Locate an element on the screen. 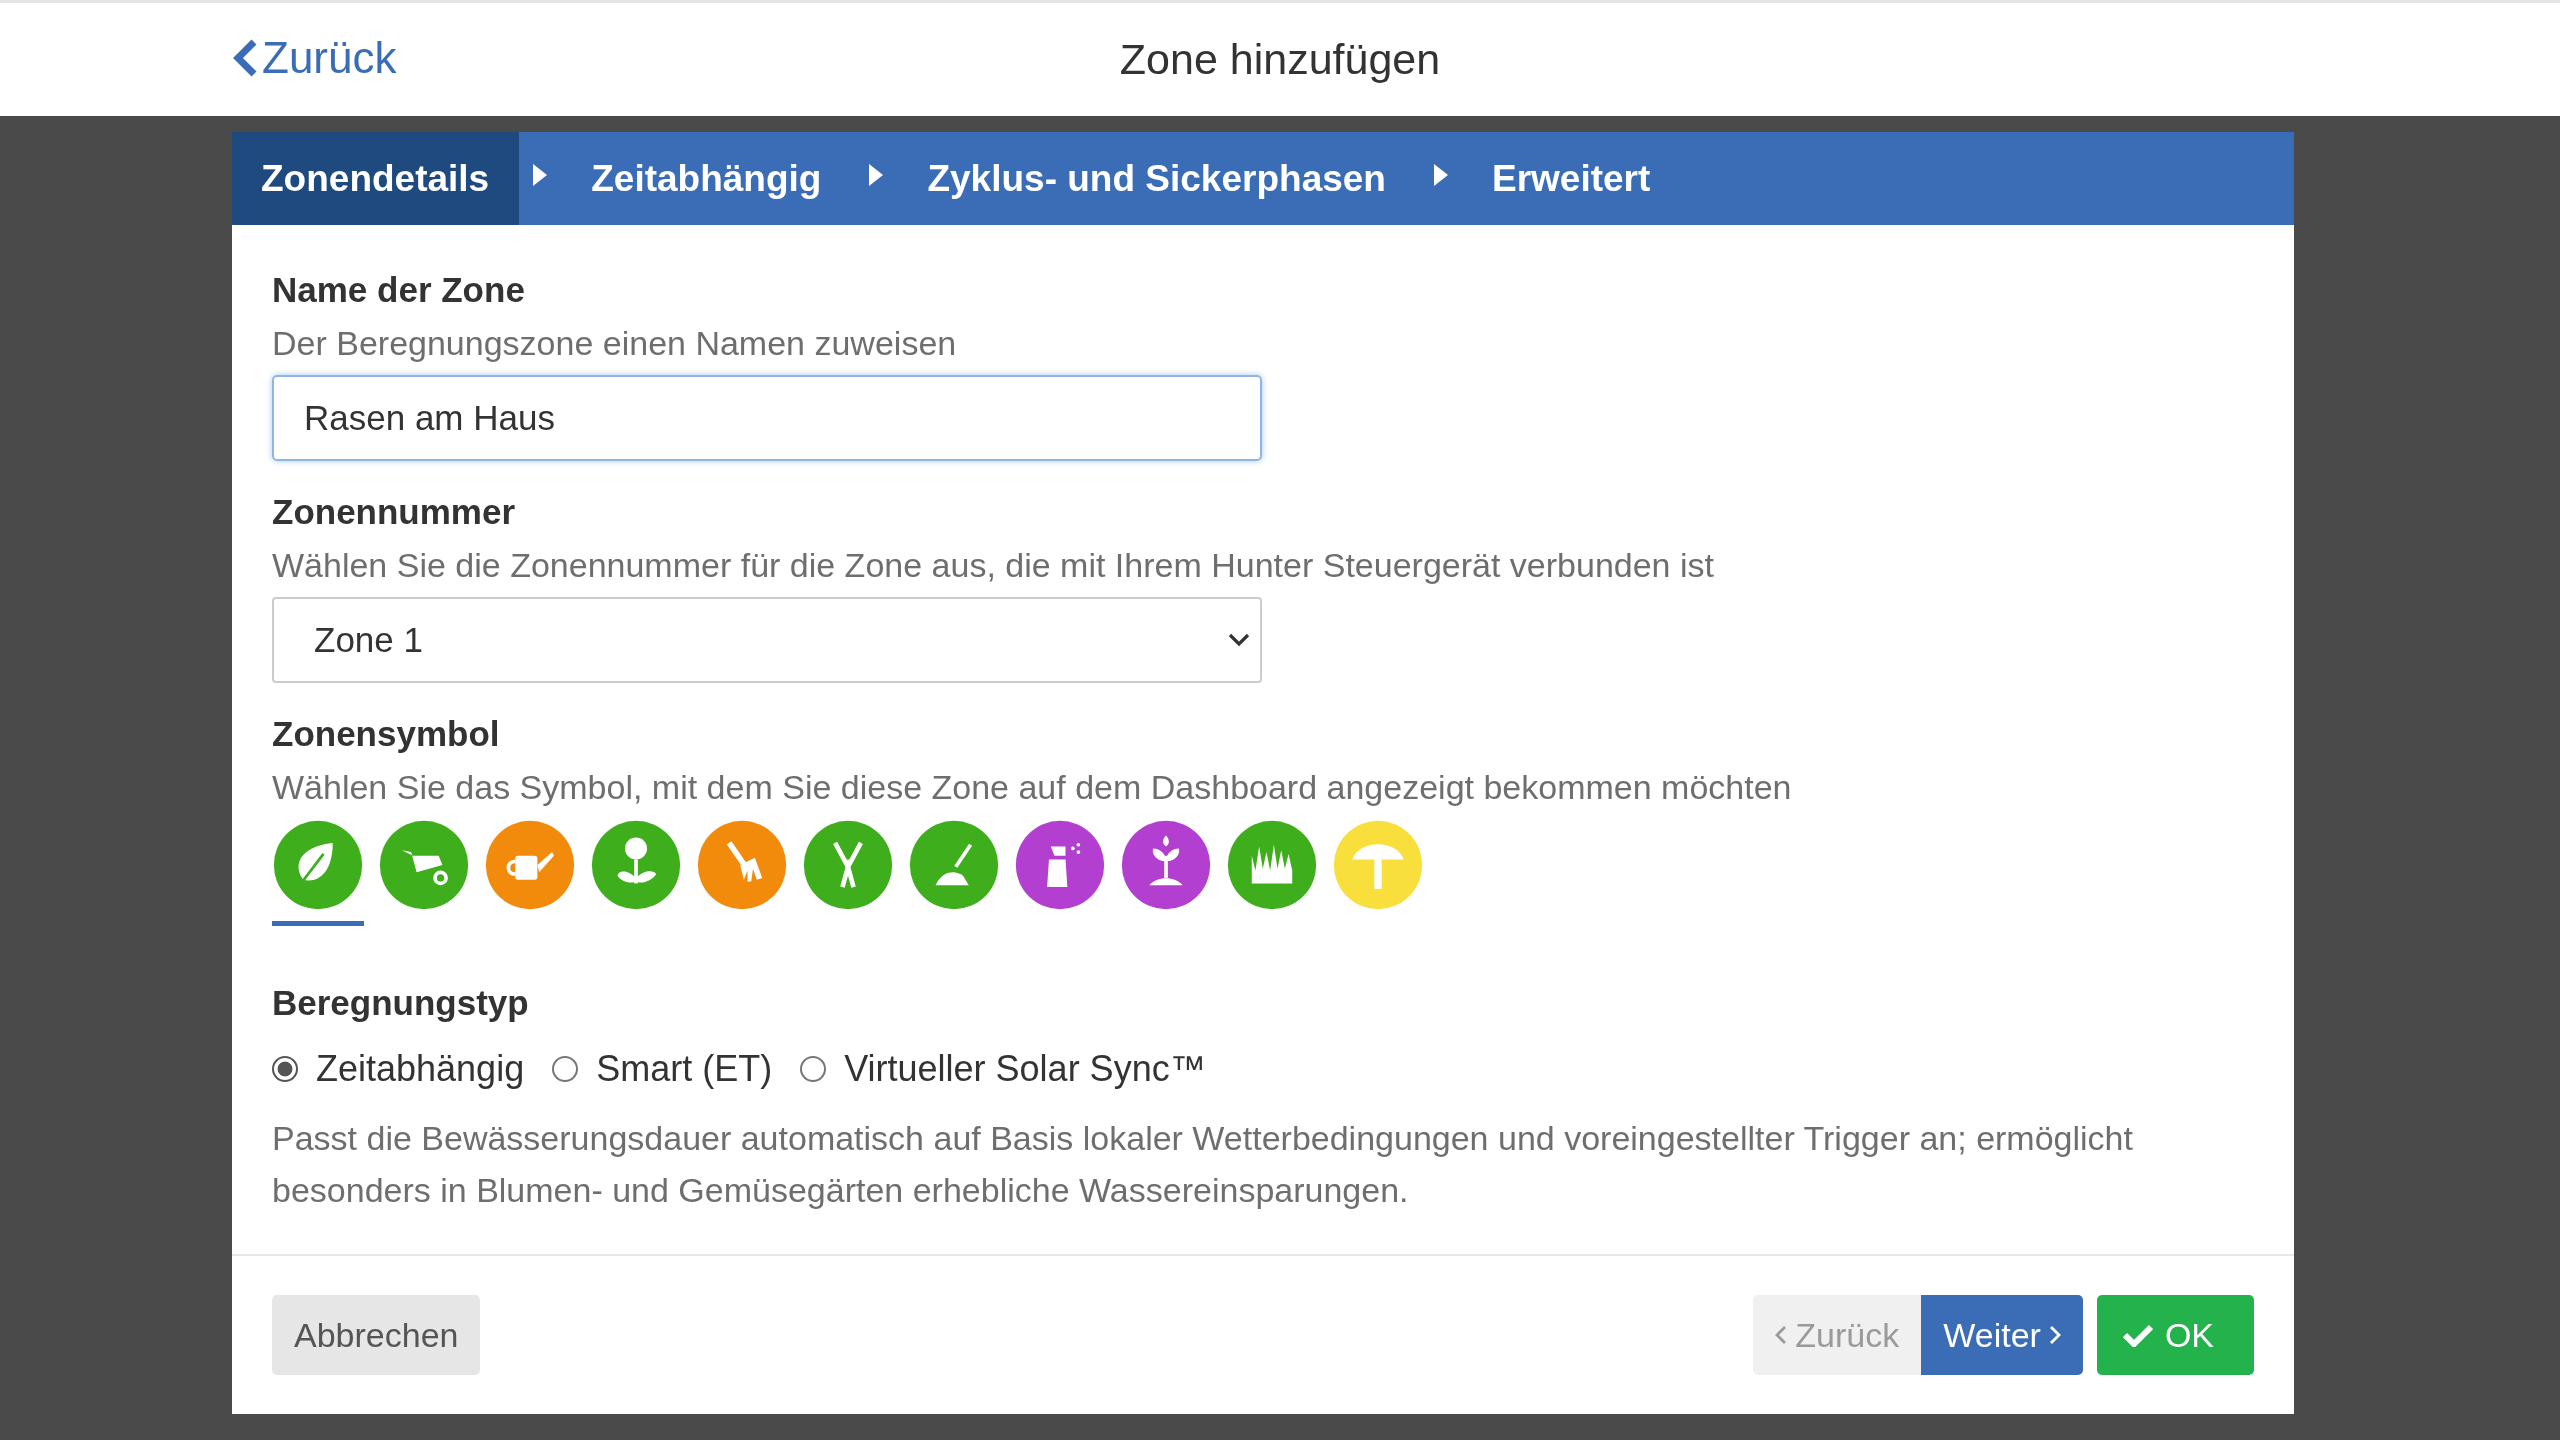 The height and width of the screenshot is (1440, 2560). cancel-button: Abbrechen is located at coordinates (376, 1335).